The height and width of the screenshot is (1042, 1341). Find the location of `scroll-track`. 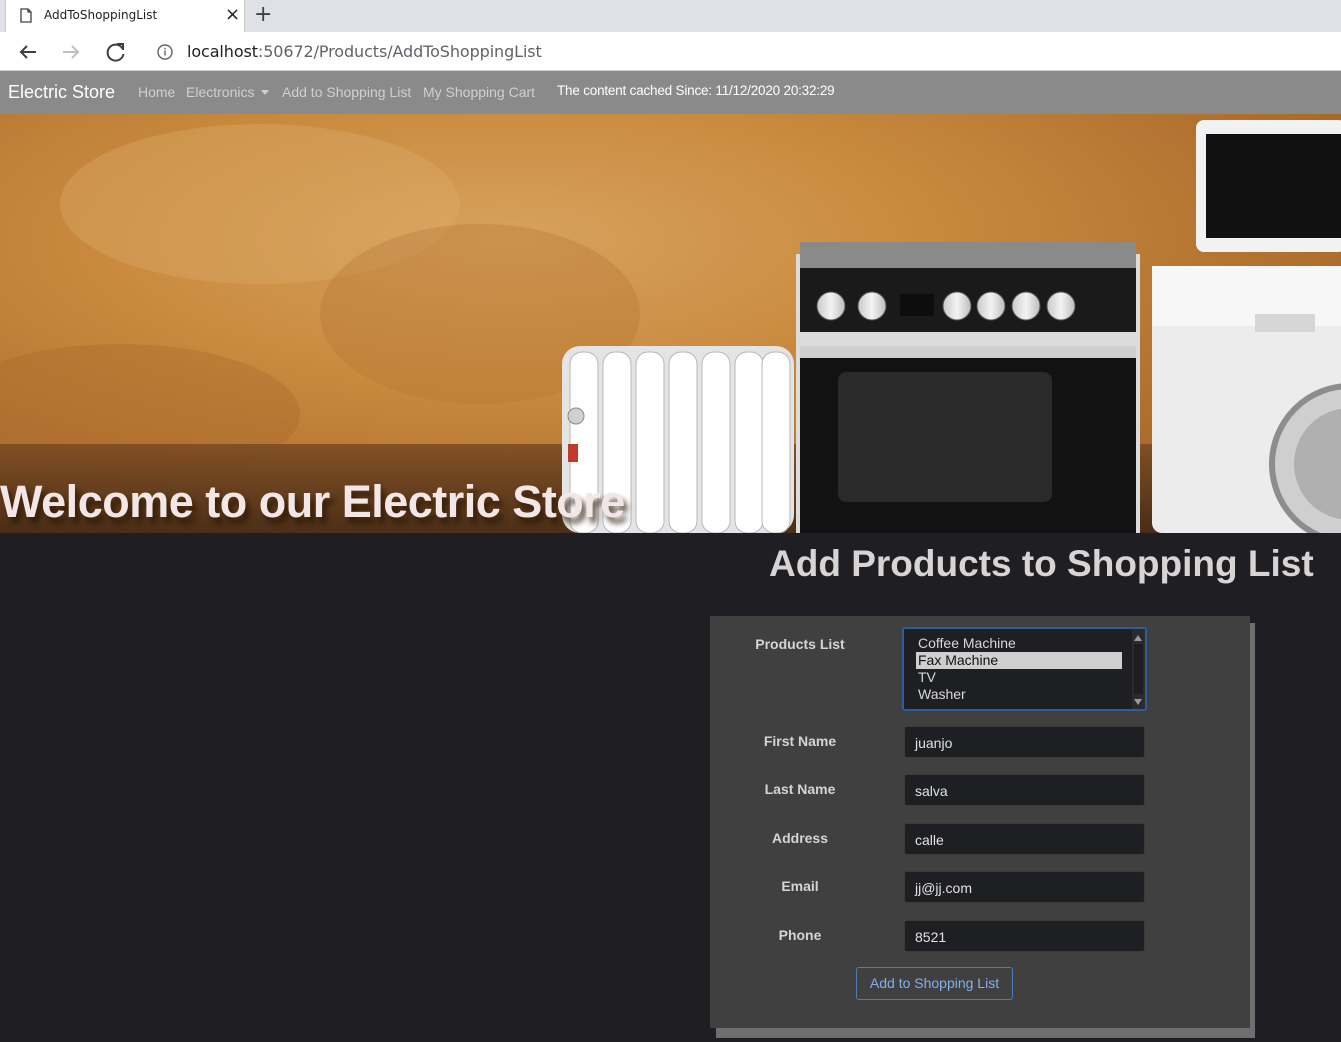

scroll-track is located at coordinates (1138, 669).